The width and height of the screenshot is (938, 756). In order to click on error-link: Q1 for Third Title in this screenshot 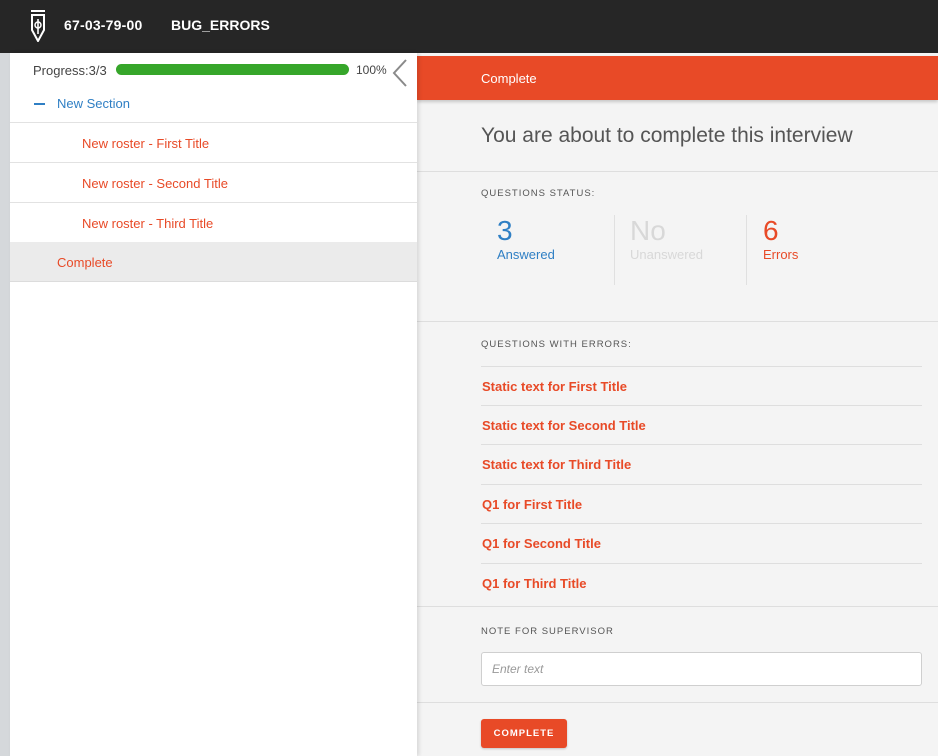, I will do `click(701, 582)`.